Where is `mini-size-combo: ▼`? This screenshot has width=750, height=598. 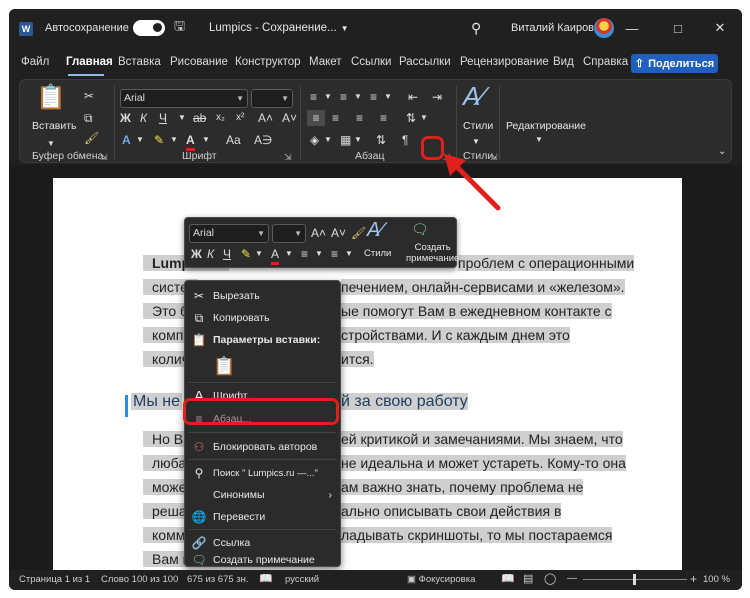 mini-size-combo: ▼ is located at coordinates (289, 233).